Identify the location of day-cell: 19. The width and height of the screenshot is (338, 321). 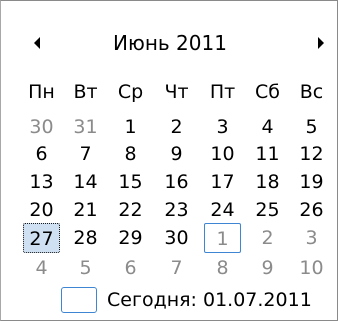
(311, 182).